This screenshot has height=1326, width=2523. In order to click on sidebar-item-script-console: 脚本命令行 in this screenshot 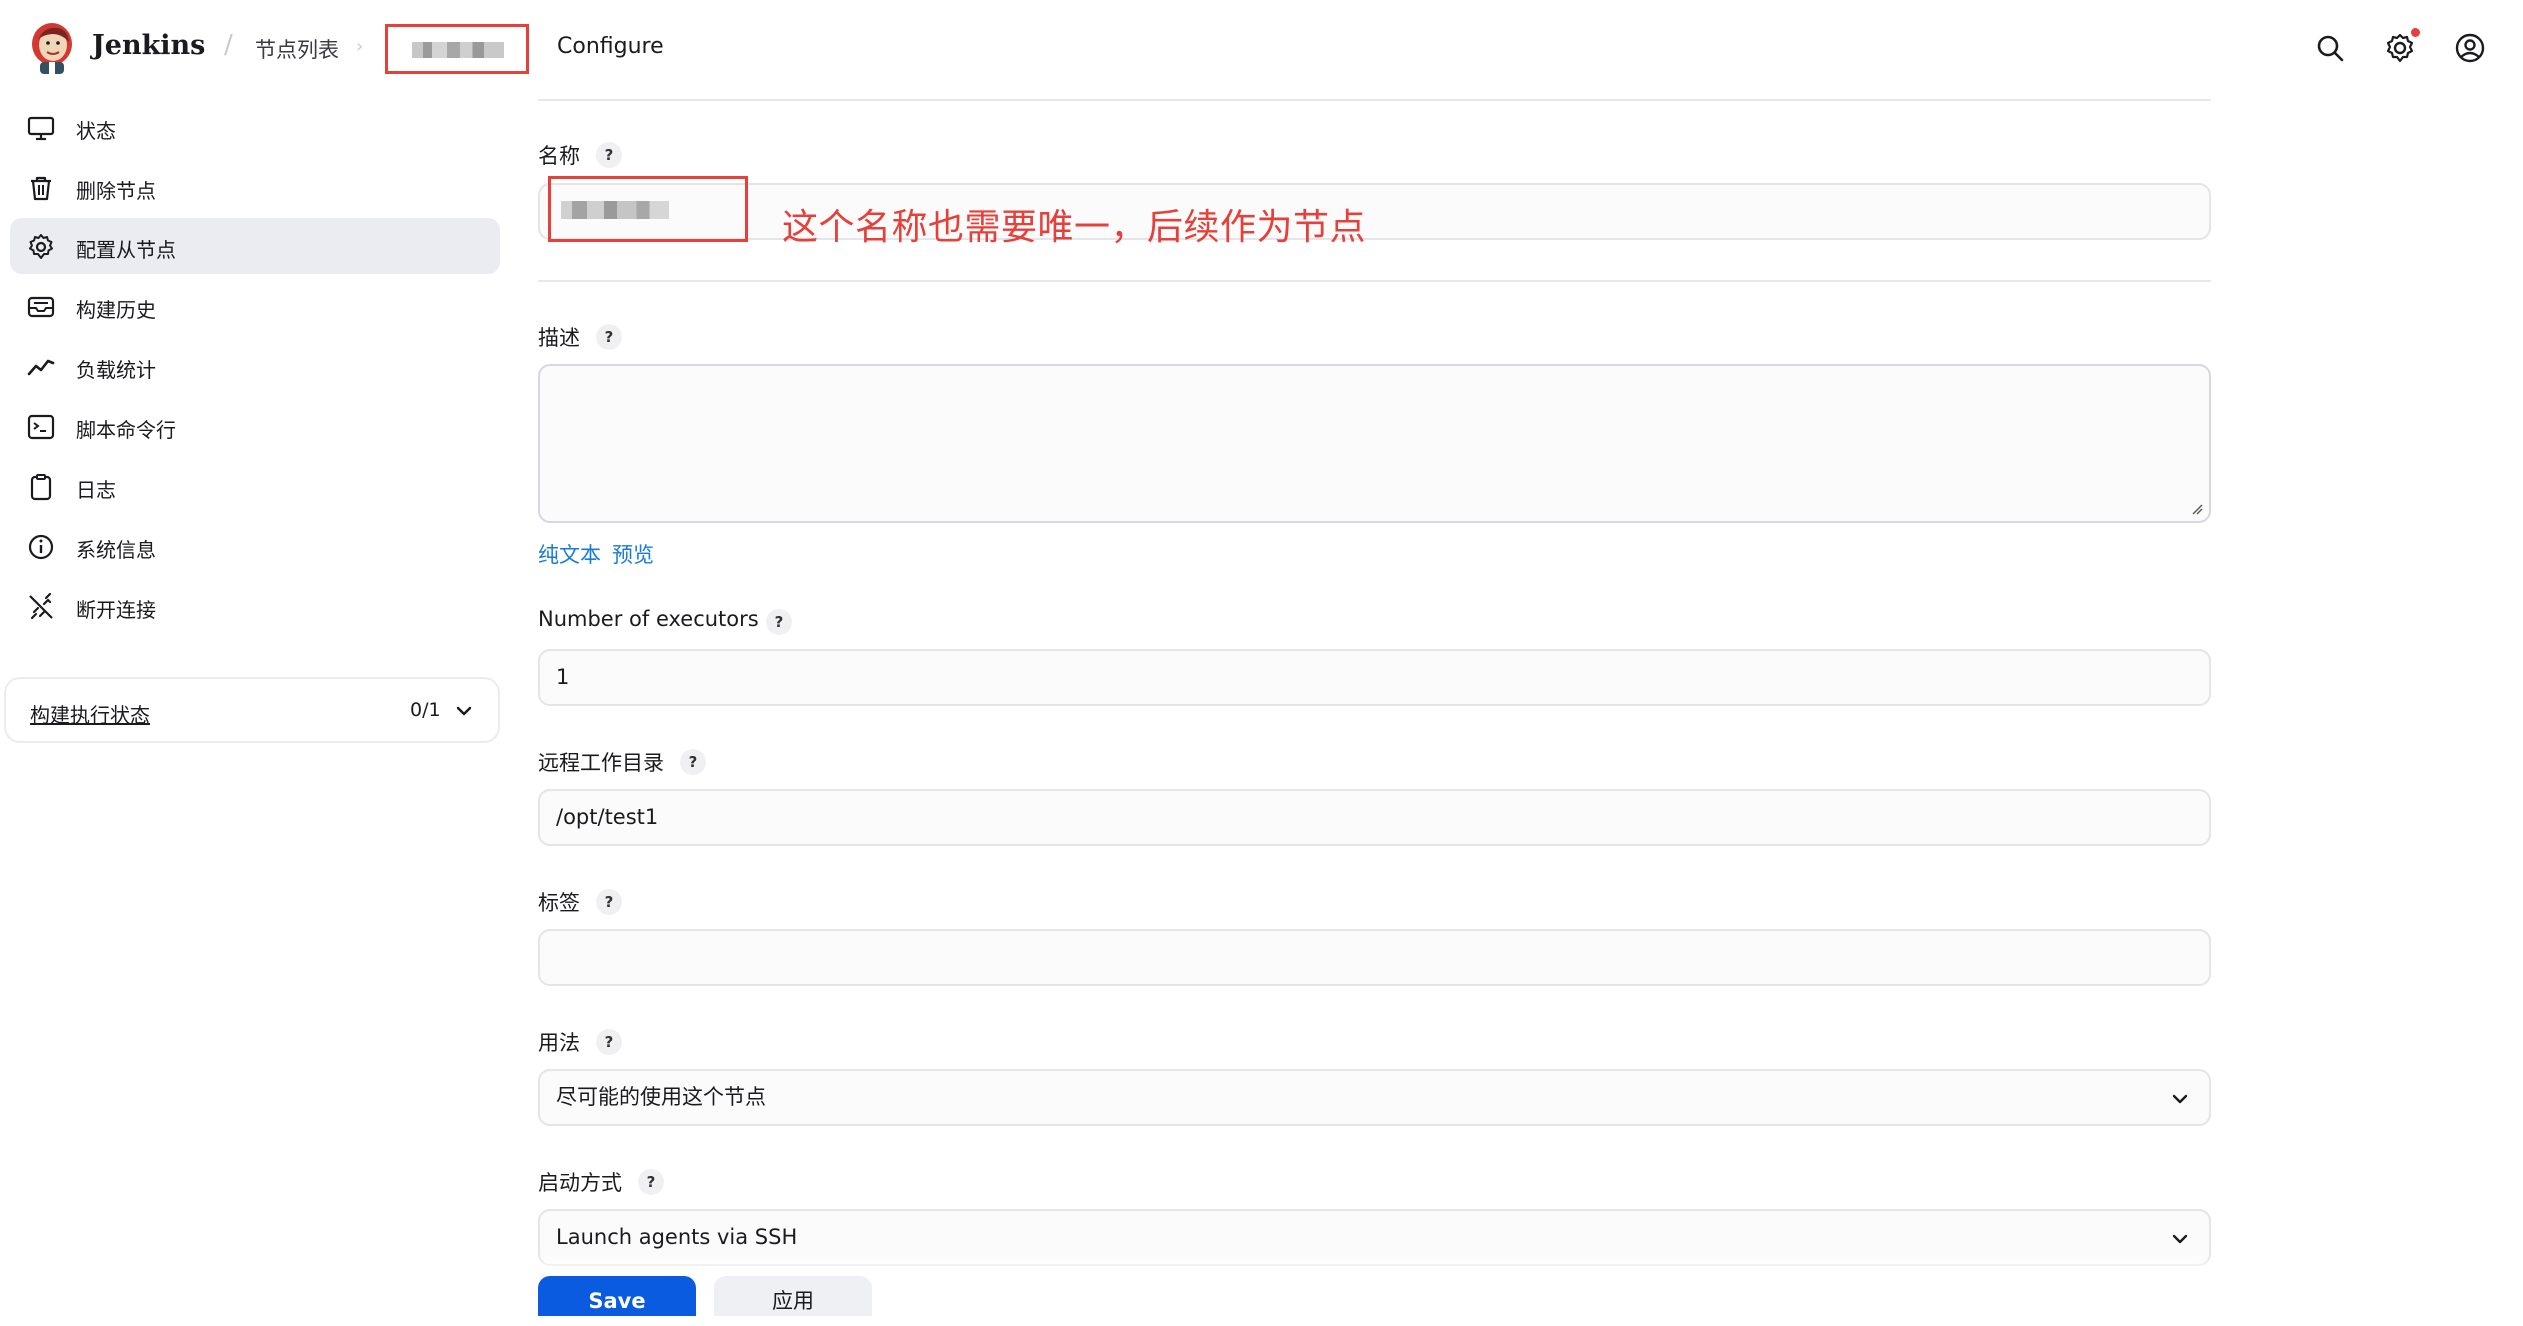, I will do `click(255, 426)`.